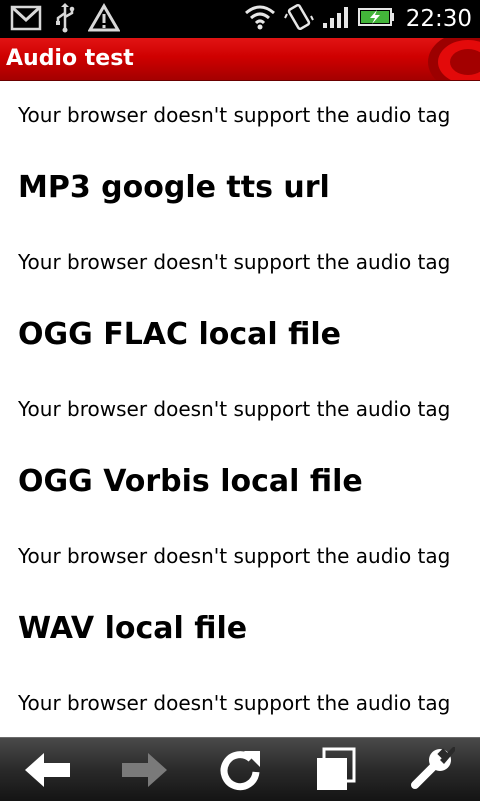 This screenshot has height=801, width=480. I want to click on warning-icon, so click(104, 20).